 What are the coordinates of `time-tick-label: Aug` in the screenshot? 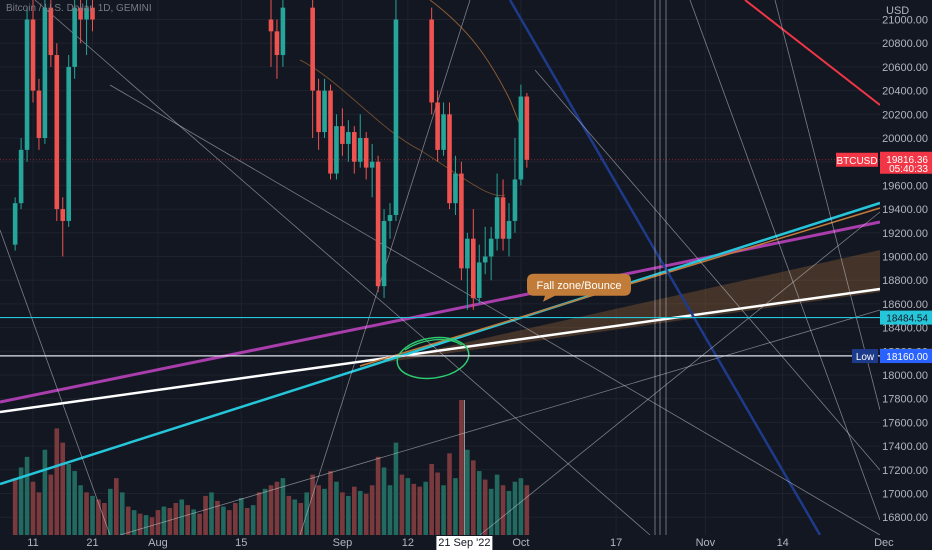 It's located at (158, 543).